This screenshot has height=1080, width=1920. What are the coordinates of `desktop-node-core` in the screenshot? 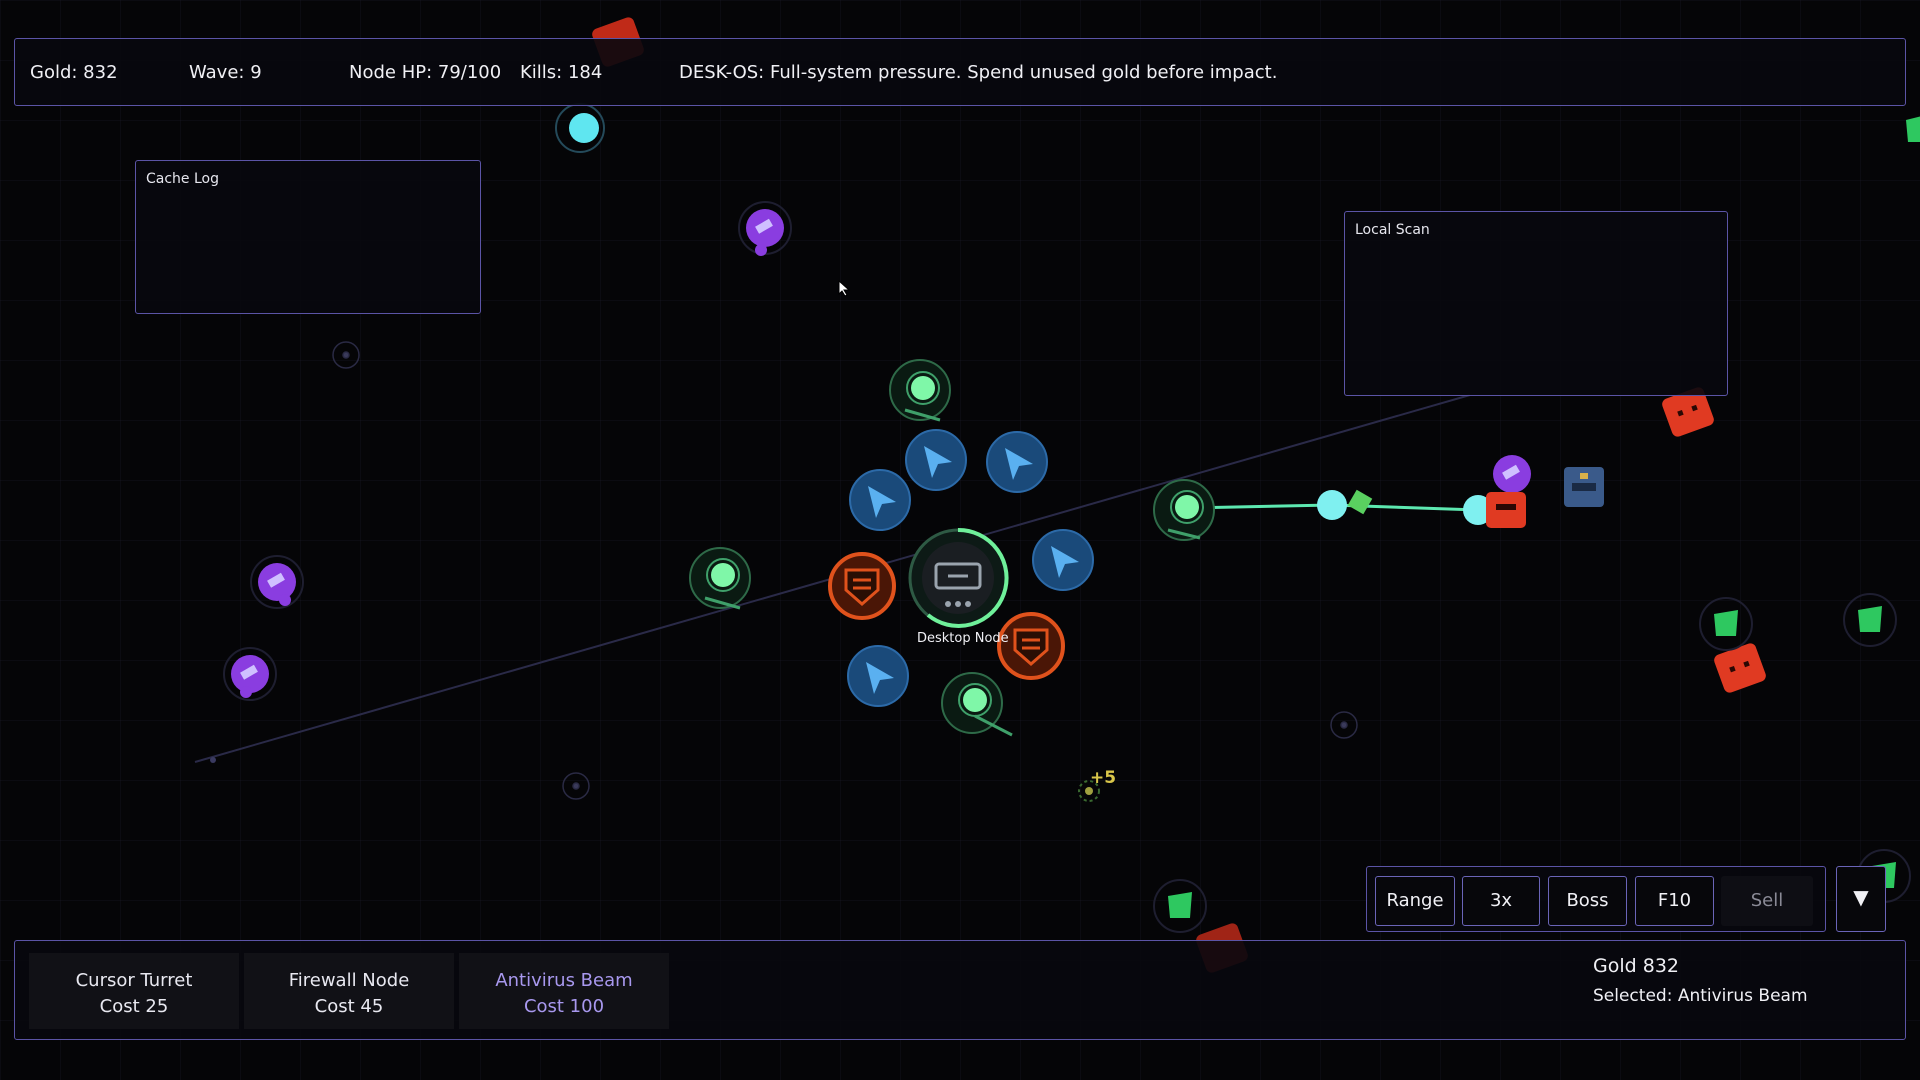 It's located at (958, 577).